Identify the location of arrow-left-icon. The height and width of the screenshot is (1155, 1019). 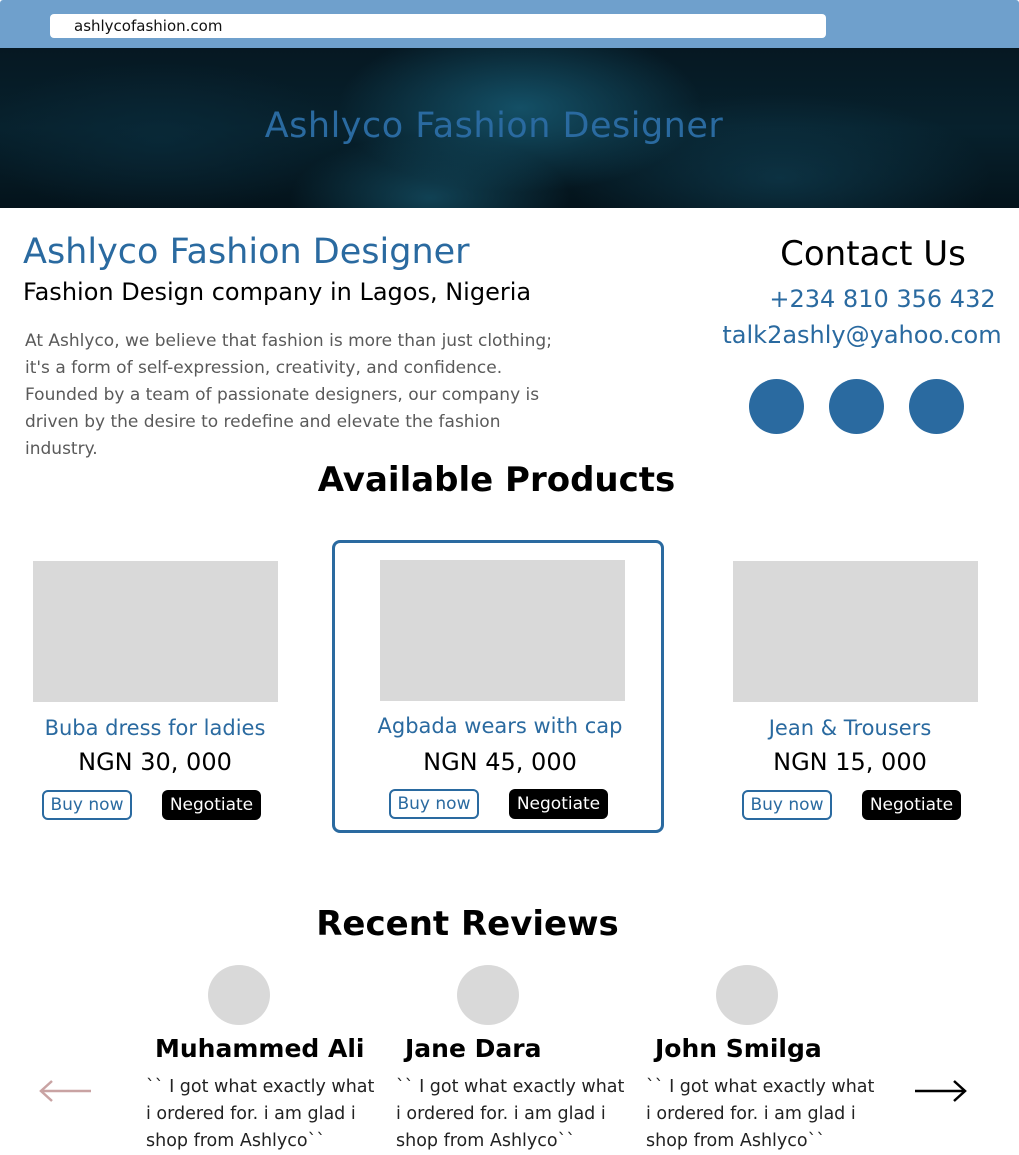
(66, 1091).